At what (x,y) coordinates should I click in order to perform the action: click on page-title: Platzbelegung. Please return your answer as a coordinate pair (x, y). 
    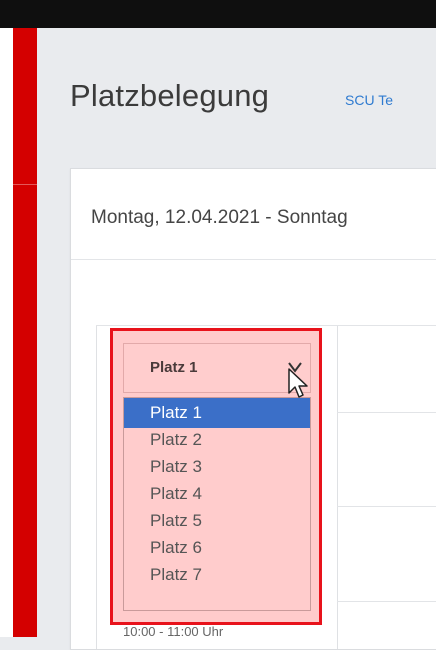
    Looking at the image, I should click on (170, 95).